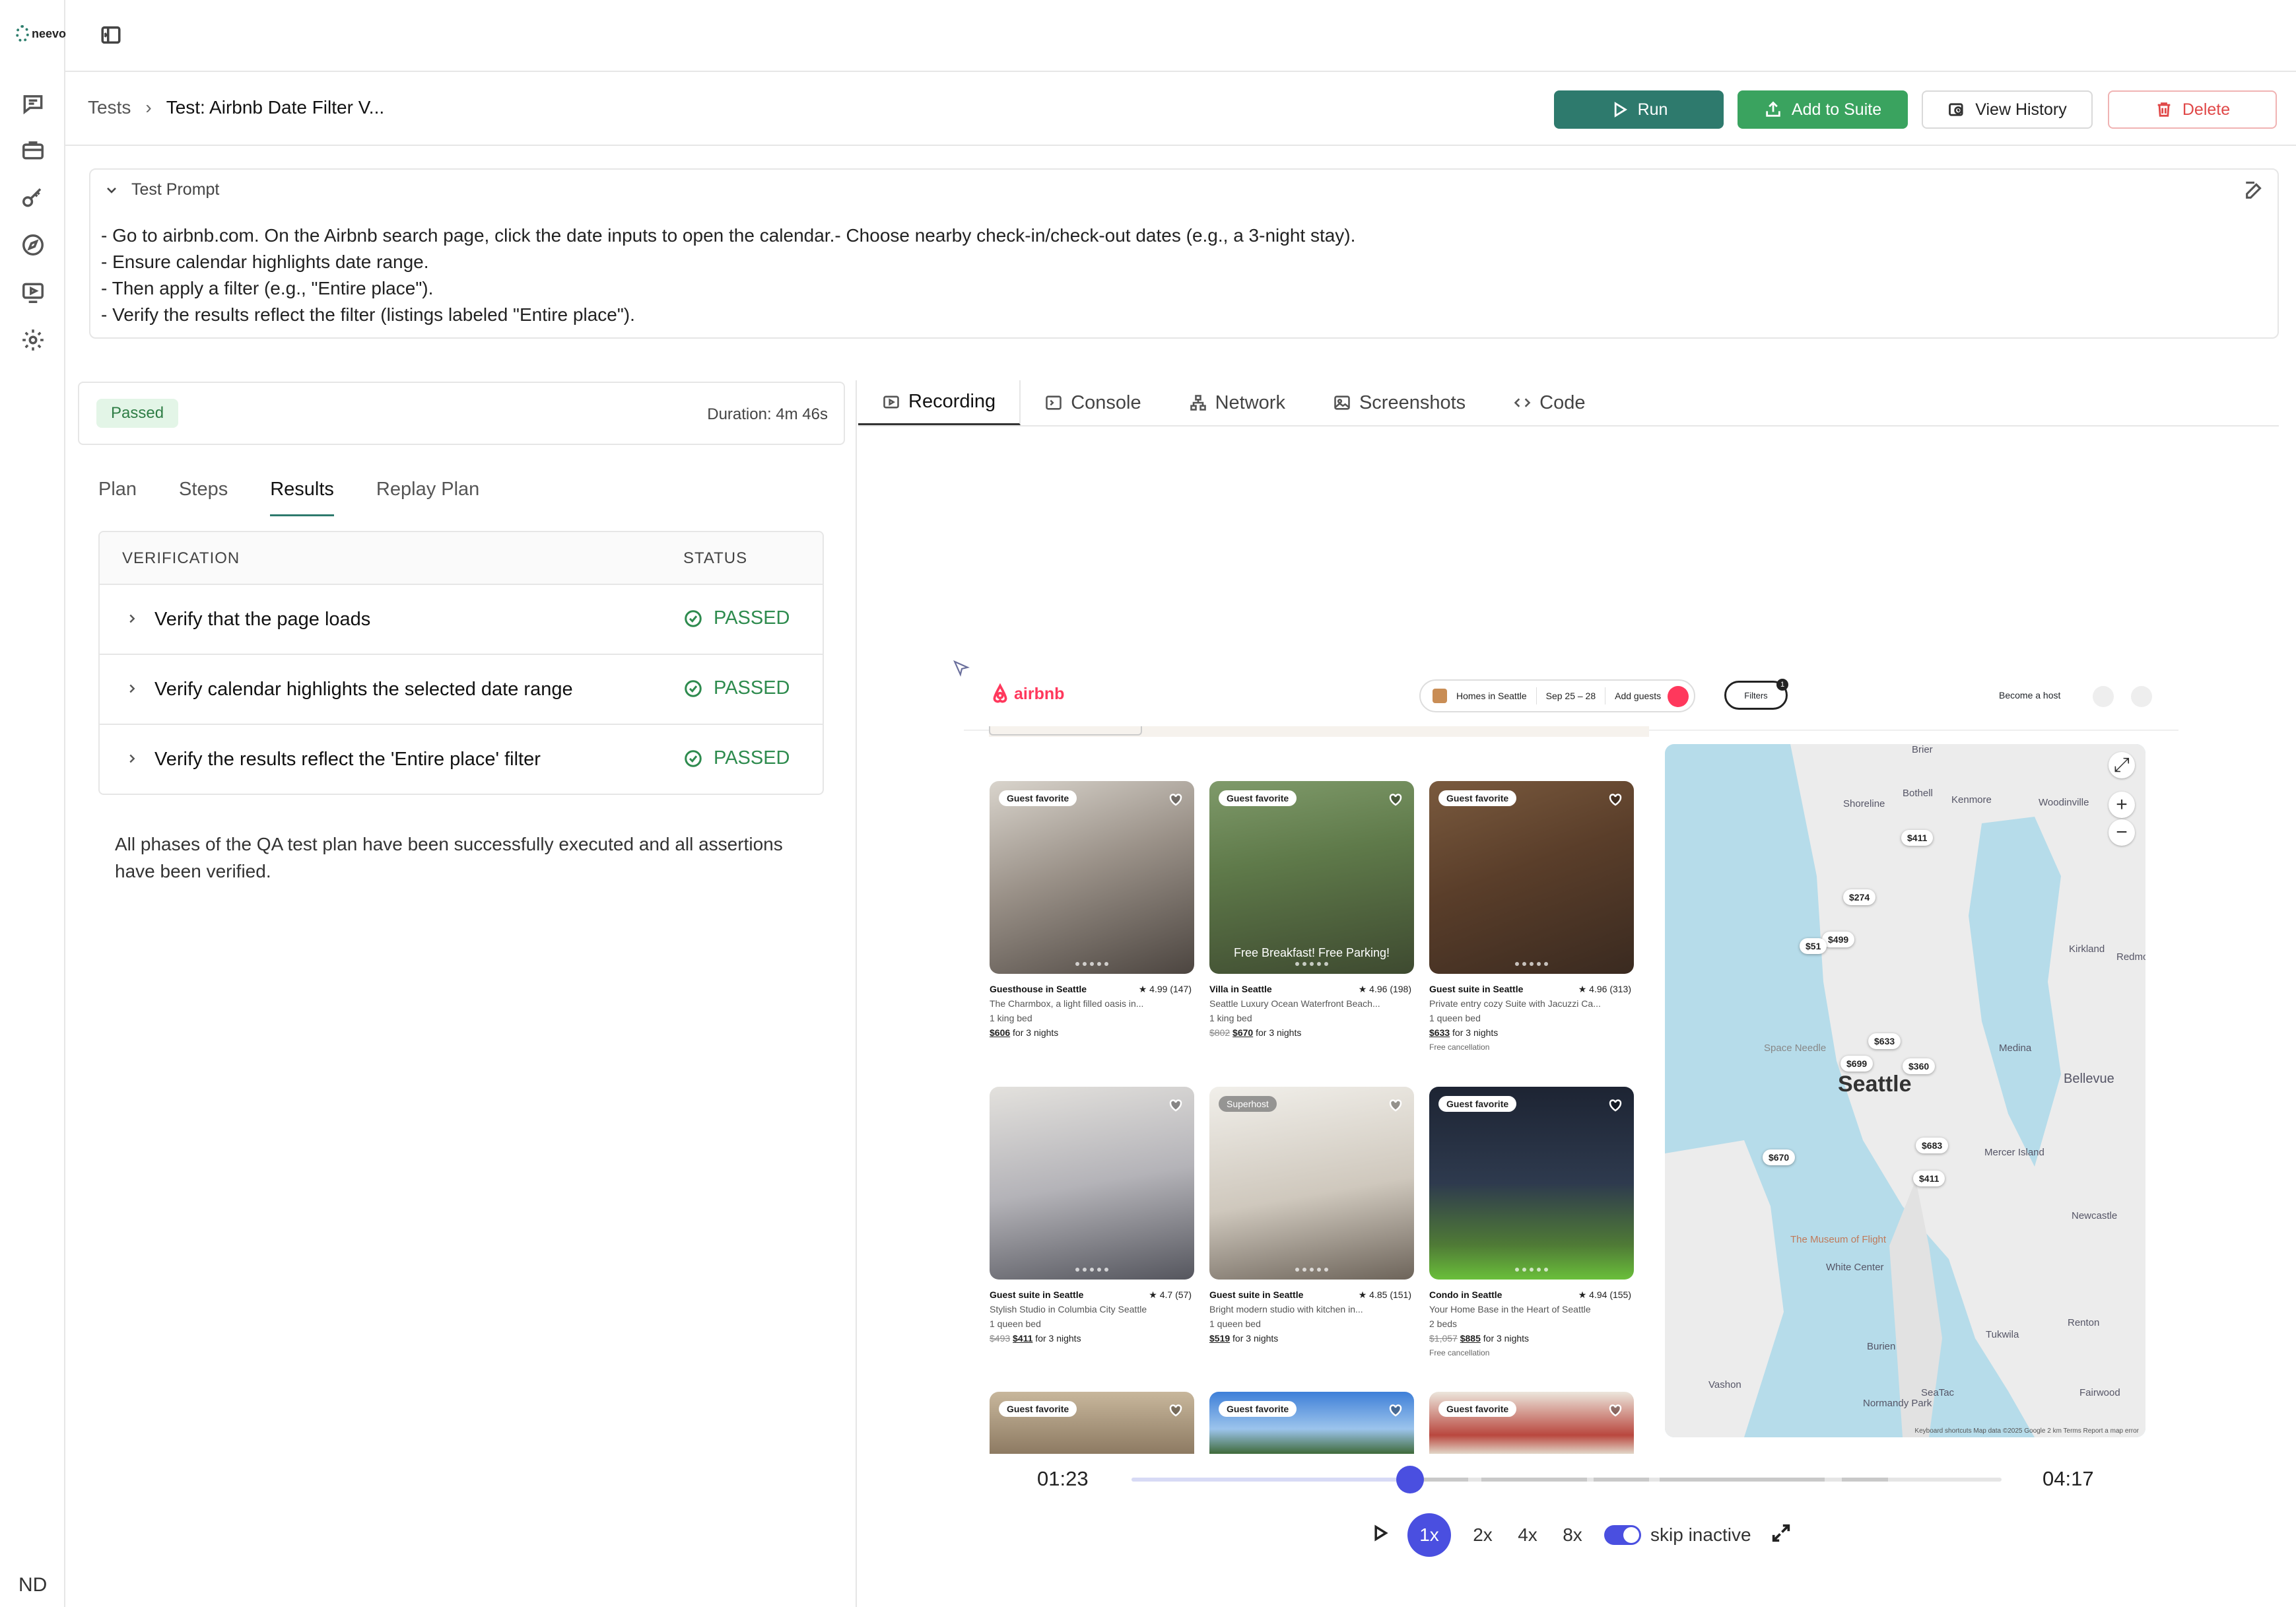 This screenshot has height=1607, width=2296. Describe the element at coordinates (1571, 696) in the screenshot. I see `search-dates: Sep 25 – 28` at that location.